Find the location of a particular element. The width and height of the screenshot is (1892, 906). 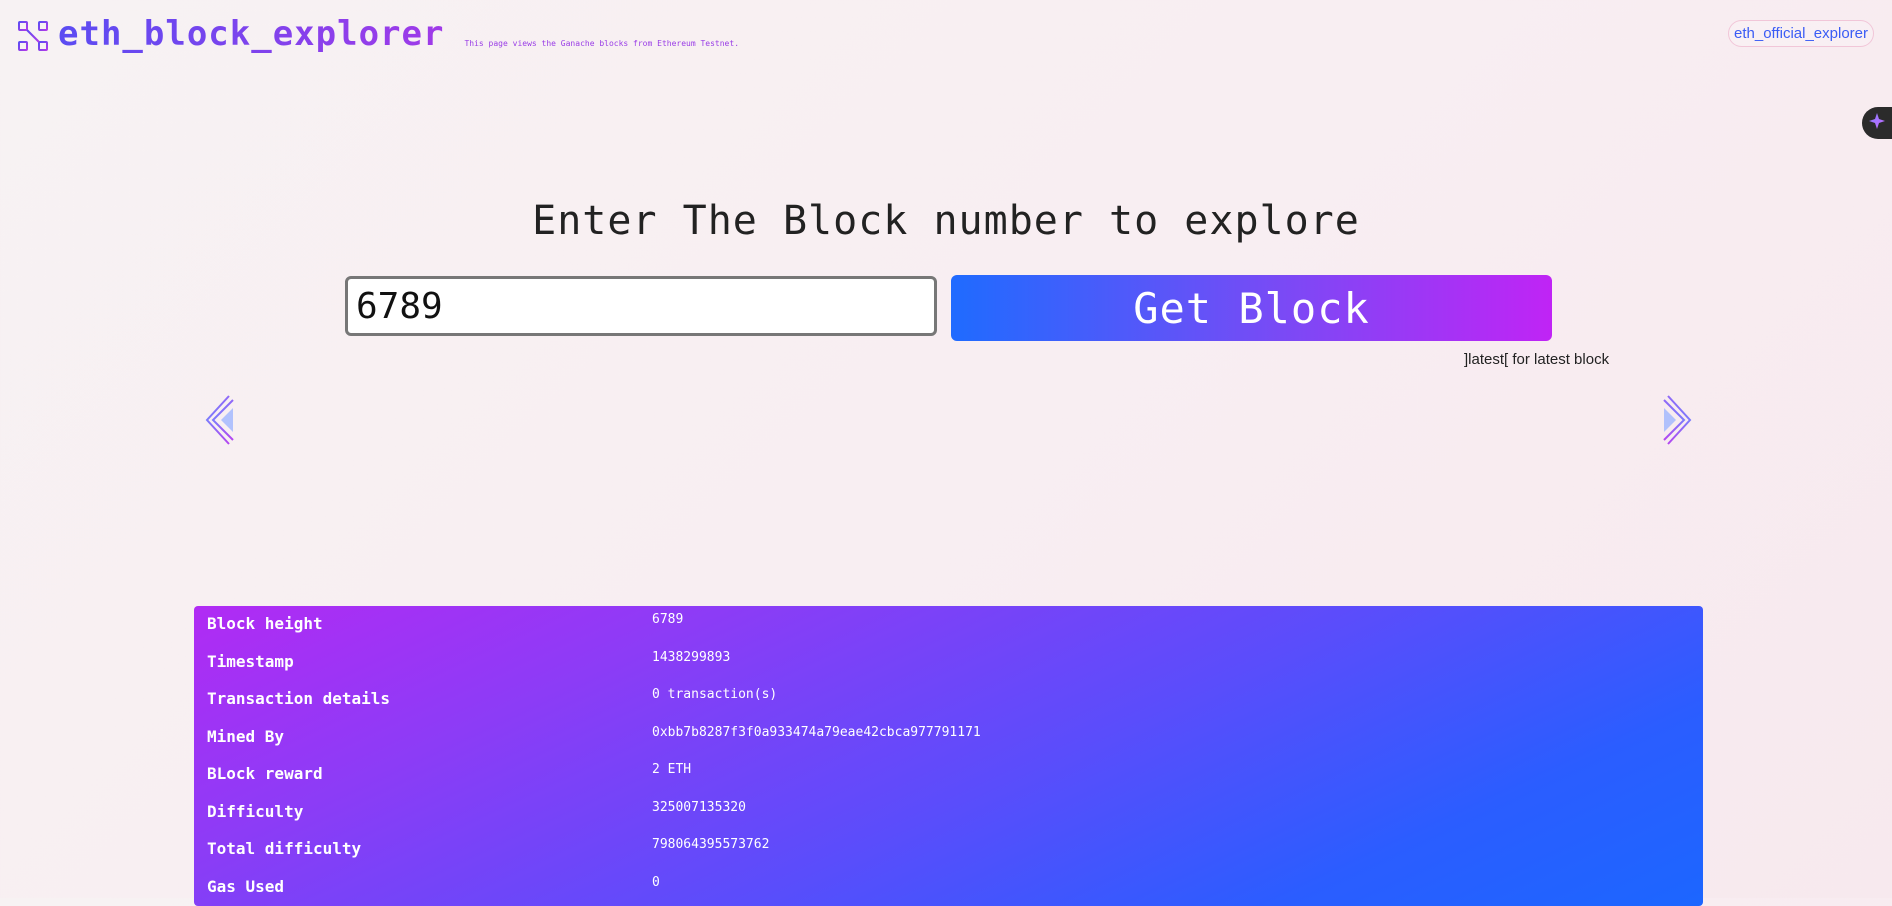

chevron-right-icon is located at coordinates (1677, 422).